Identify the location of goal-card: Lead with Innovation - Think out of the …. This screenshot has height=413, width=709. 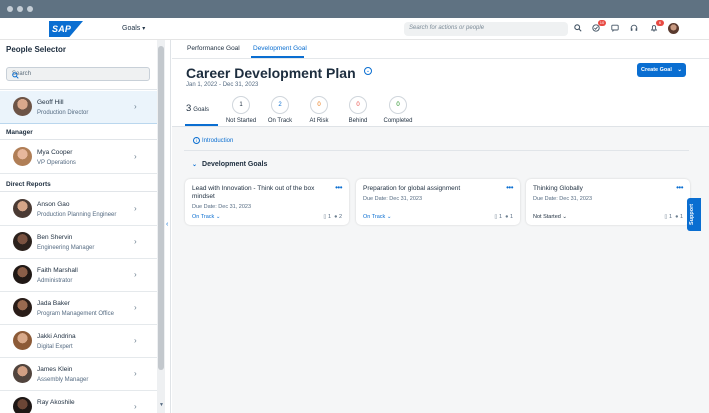
(267, 202).